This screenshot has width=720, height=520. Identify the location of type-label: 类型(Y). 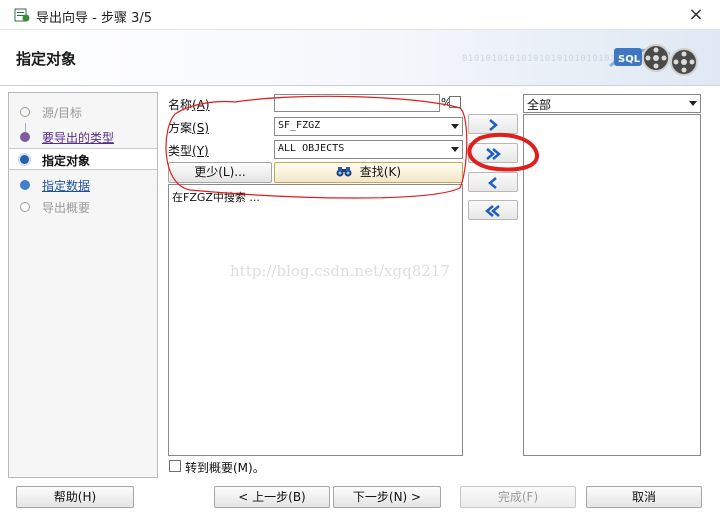
(188, 151).